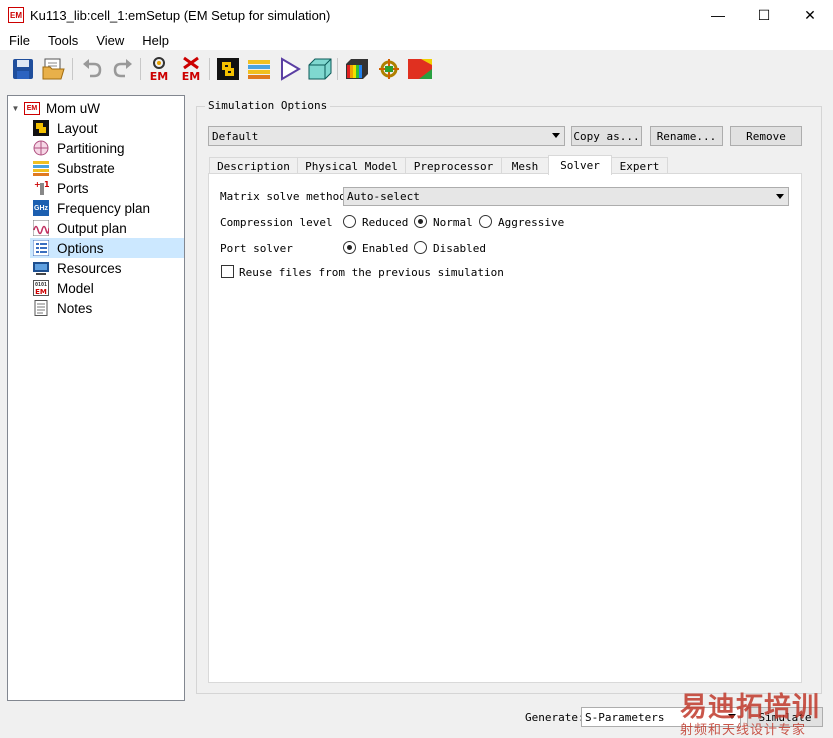 This screenshot has height=738, width=833. What do you see at coordinates (420, 69) in the screenshot?
I see `field-plot-icon` at bounding box center [420, 69].